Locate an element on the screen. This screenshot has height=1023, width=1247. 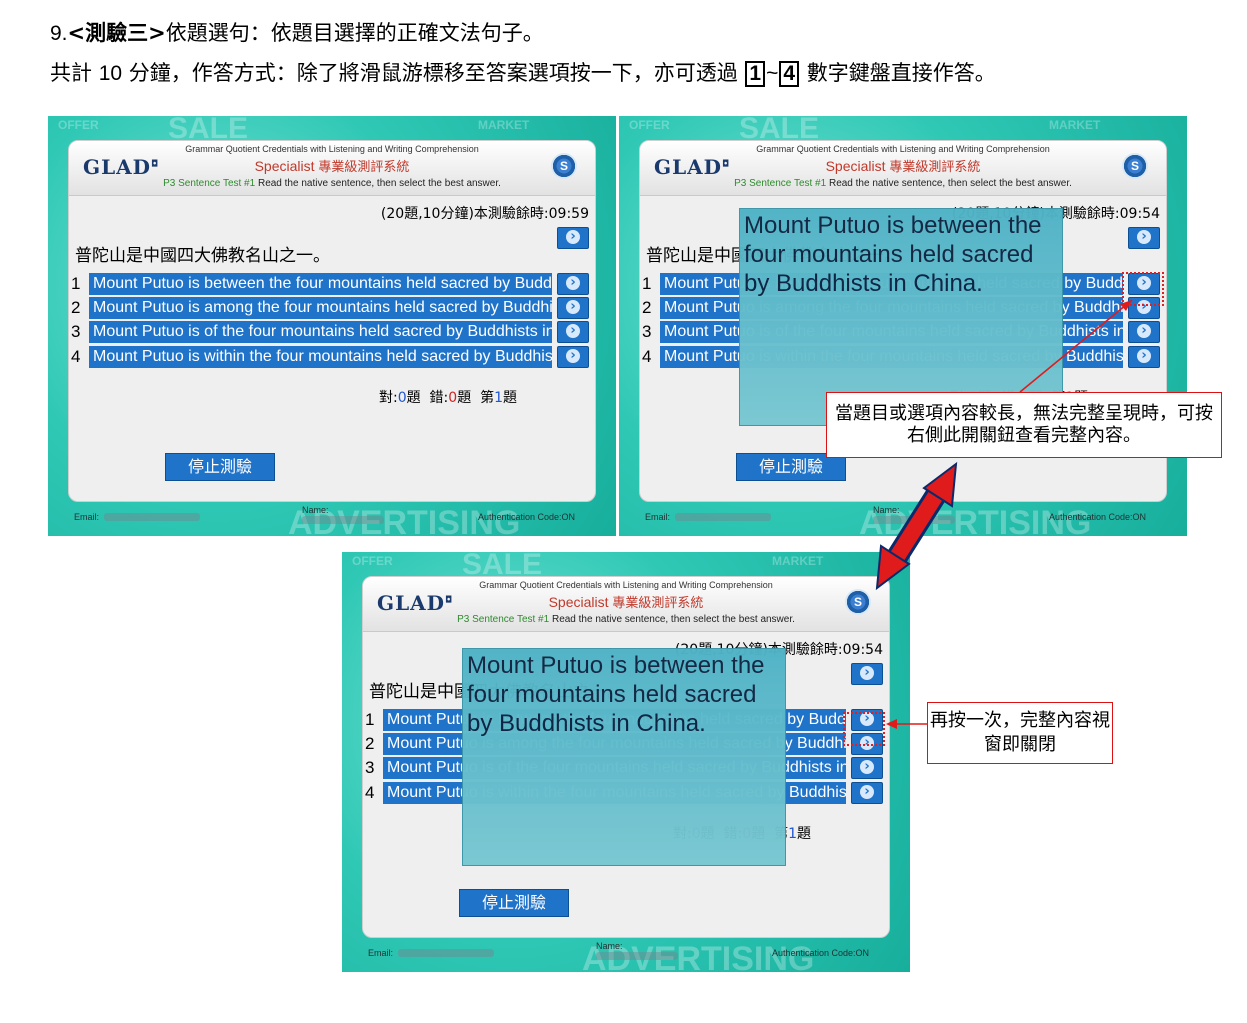
annotation-arrows is located at coordinates (1004, 514).